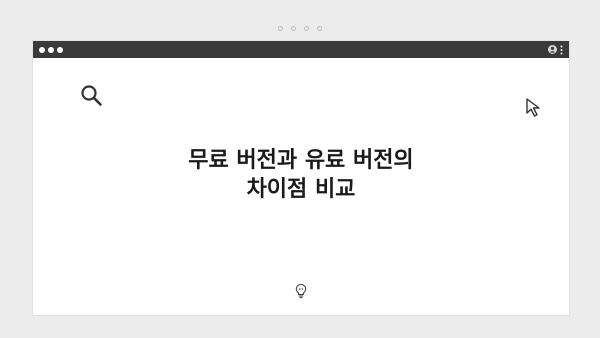  I want to click on title-line-1: 무료 버전과 유료 버전의, so click(301, 160).